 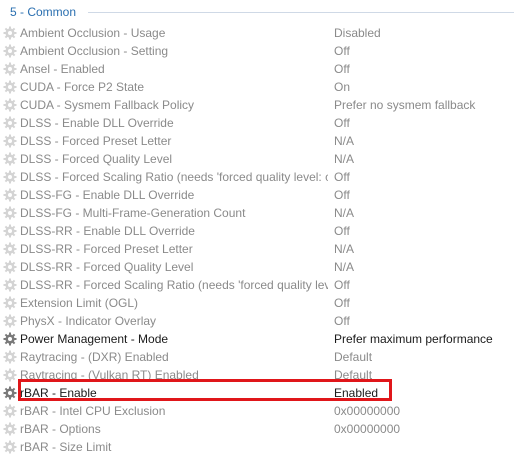 What do you see at coordinates (66, 447) in the screenshot?
I see `setting-name: rBAR - Size Limit` at bounding box center [66, 447].